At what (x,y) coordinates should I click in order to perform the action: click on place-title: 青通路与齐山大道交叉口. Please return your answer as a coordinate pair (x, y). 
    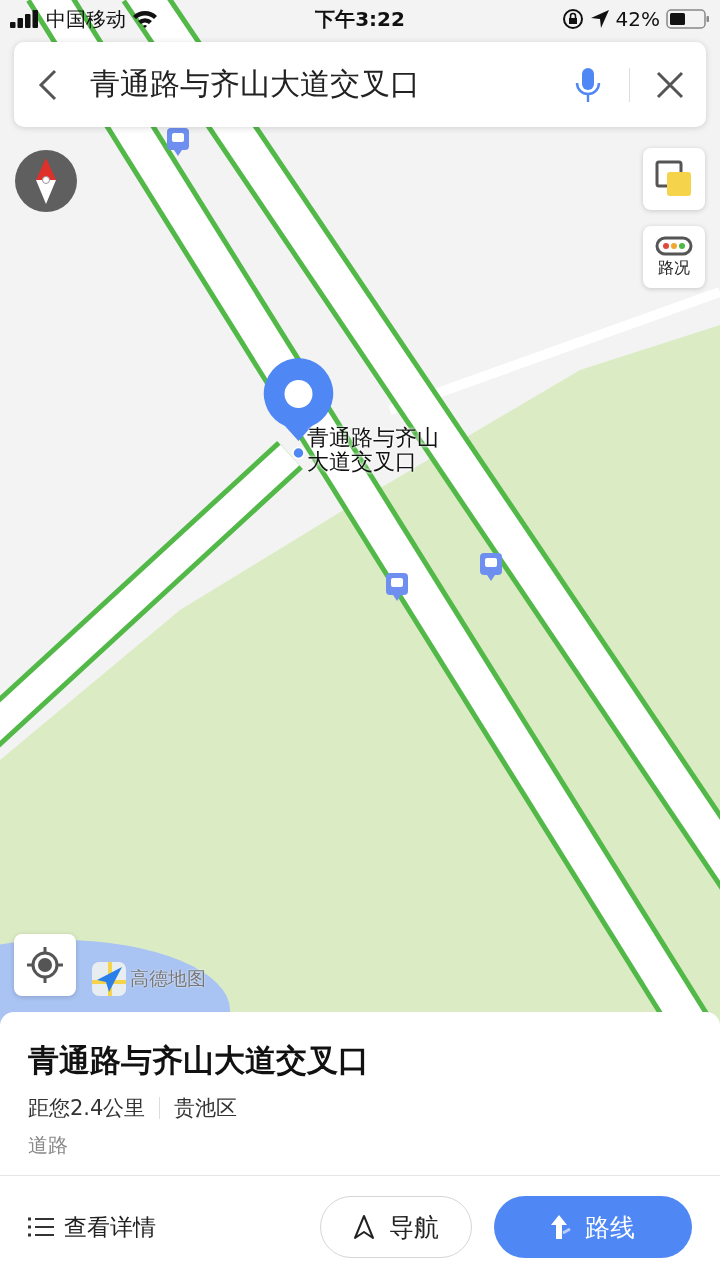
    Looking at the image, I should click on (199, 1060).